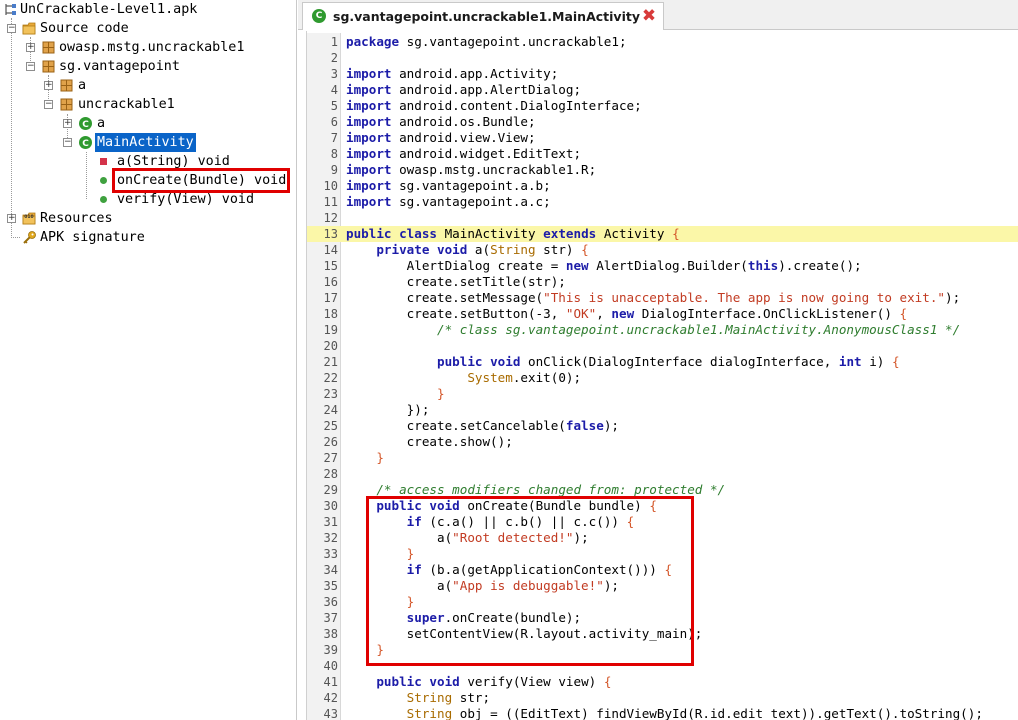  I want to click on annotation-box-oncreate-code, so click(530, 581).